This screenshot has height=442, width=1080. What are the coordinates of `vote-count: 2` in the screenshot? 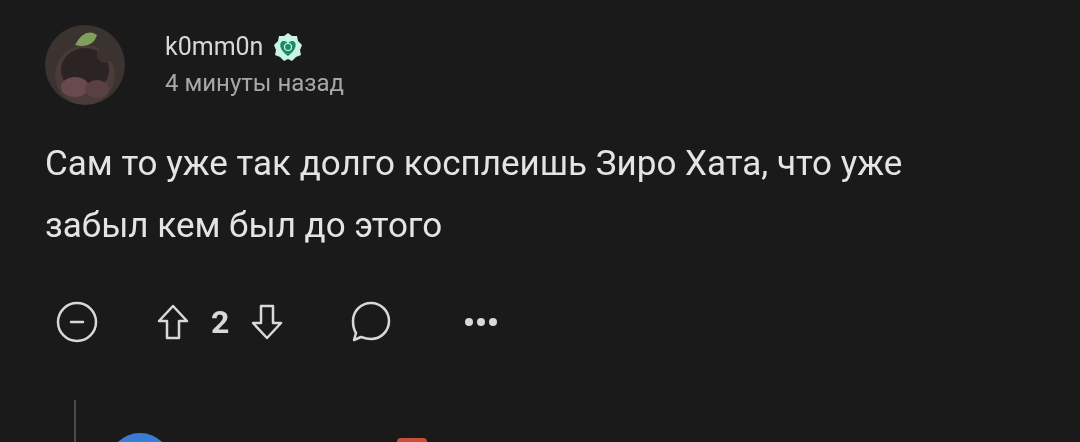 It's located at (220, 322).